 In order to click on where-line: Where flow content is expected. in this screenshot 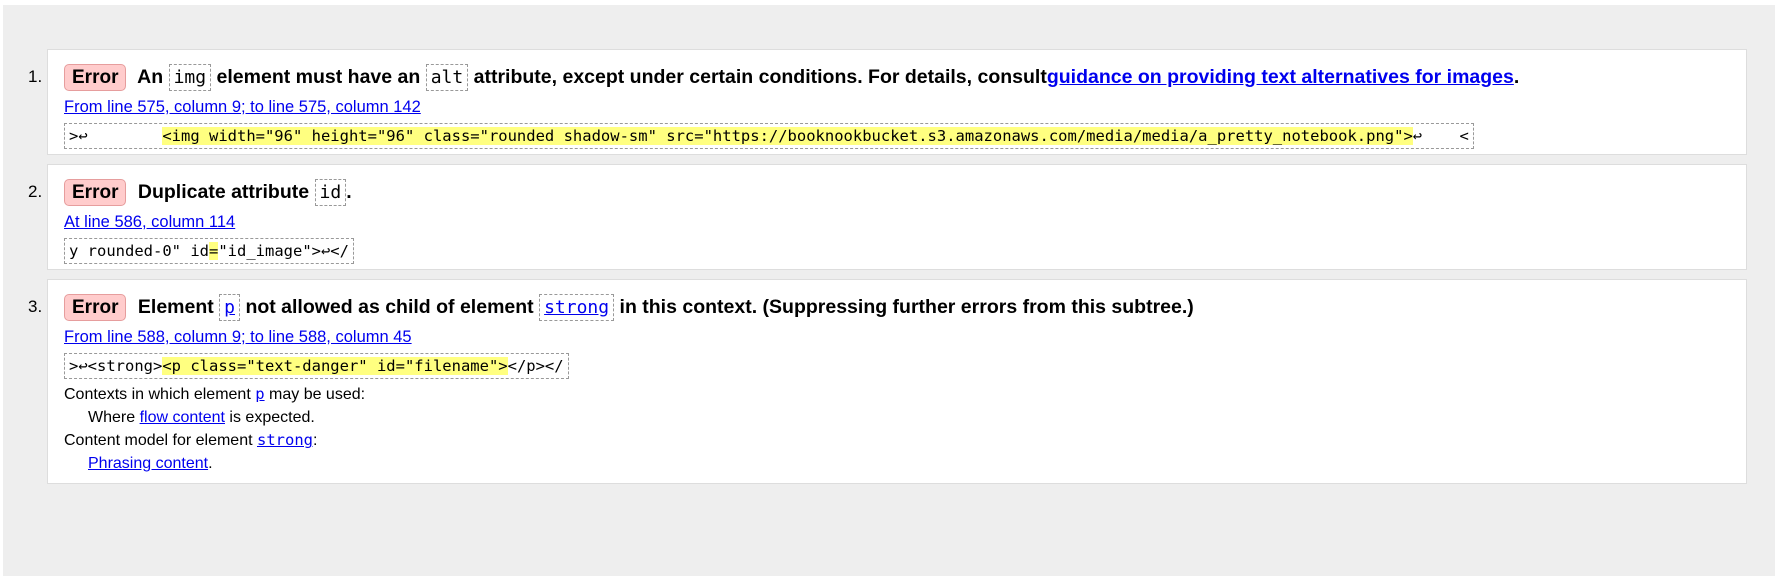, I will do `click(897, 417)`.